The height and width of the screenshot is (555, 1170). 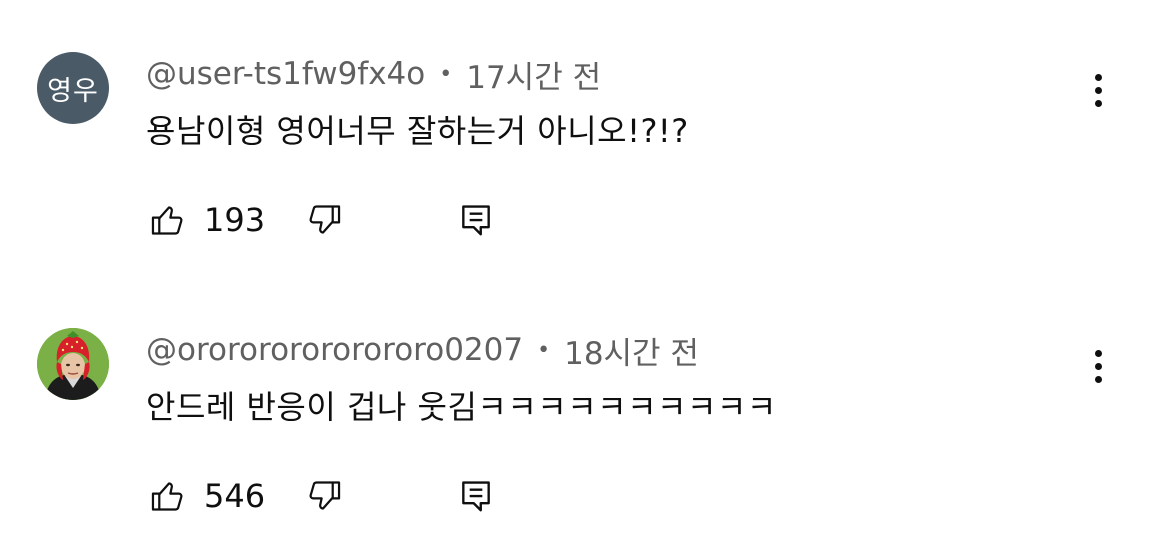 I want to click on comment-actions: 546, so click(x=322, y=496).